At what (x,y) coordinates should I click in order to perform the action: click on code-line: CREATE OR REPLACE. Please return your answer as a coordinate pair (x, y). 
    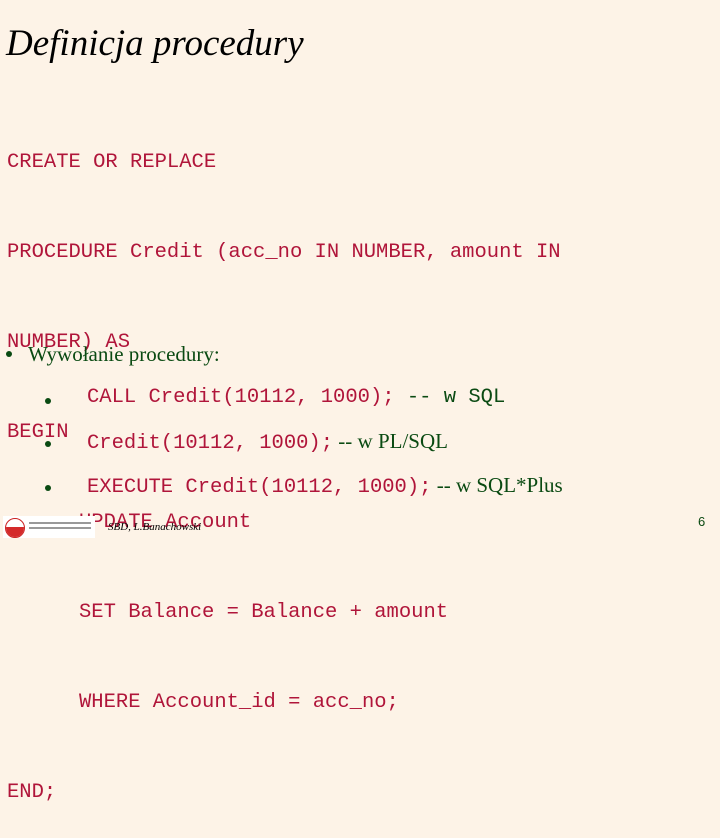
    Looking at the image, I should click on (112, 162).